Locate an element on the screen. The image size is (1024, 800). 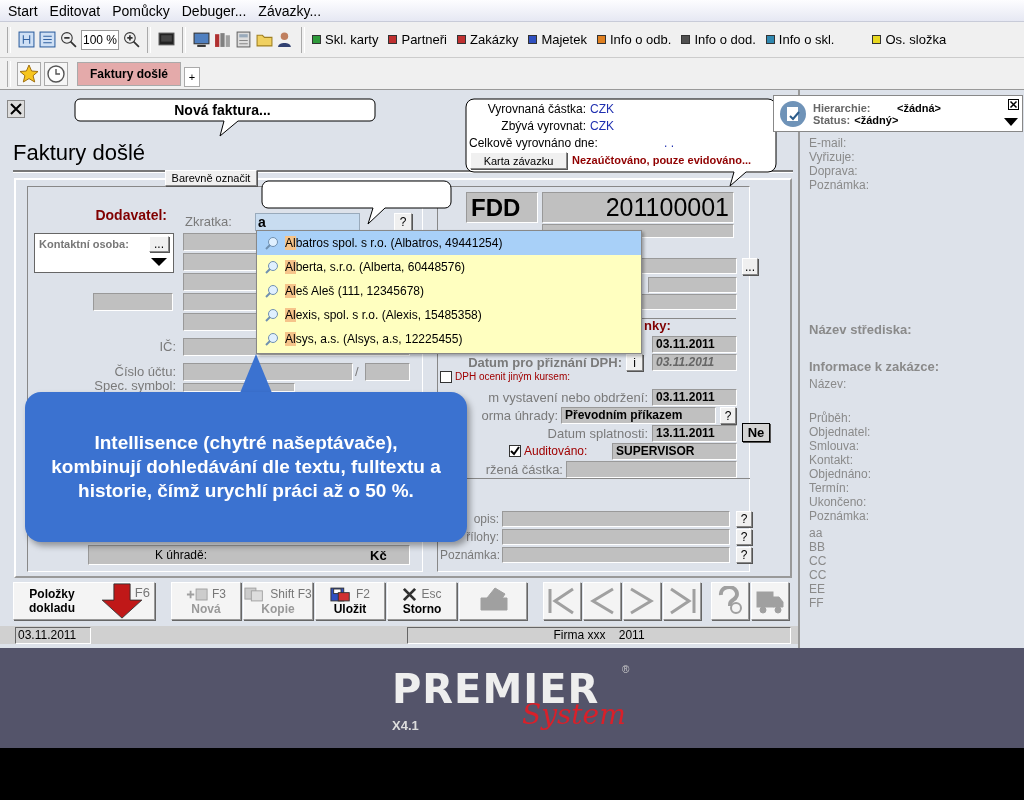
screen-icon is located at coordinates (201, 39).